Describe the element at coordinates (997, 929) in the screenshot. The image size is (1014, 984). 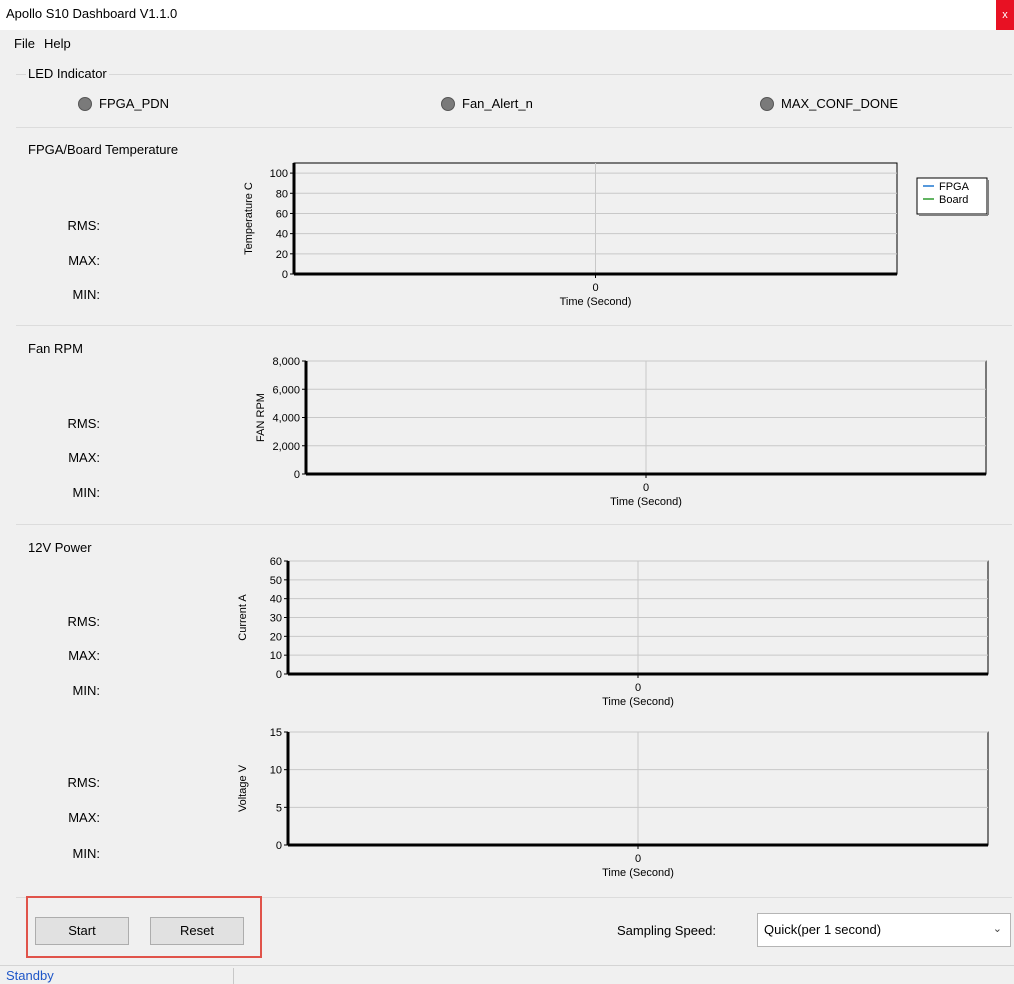
I see `chevron-down-icon: ⌄` at that location.